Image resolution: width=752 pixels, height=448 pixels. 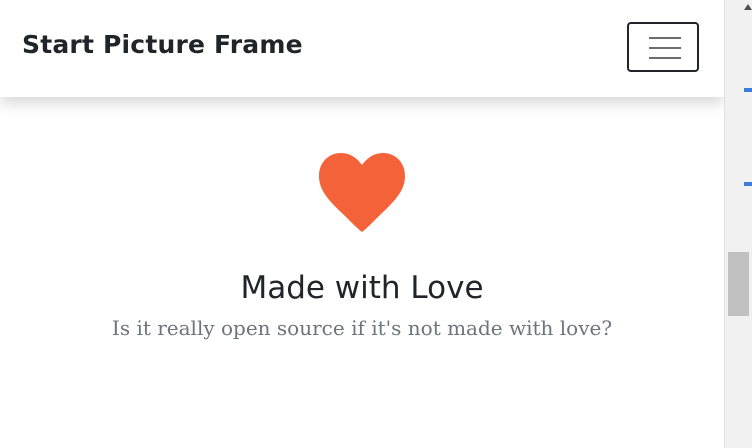 I want to click on navbar-toggler-button, so click(x=663, y=47).